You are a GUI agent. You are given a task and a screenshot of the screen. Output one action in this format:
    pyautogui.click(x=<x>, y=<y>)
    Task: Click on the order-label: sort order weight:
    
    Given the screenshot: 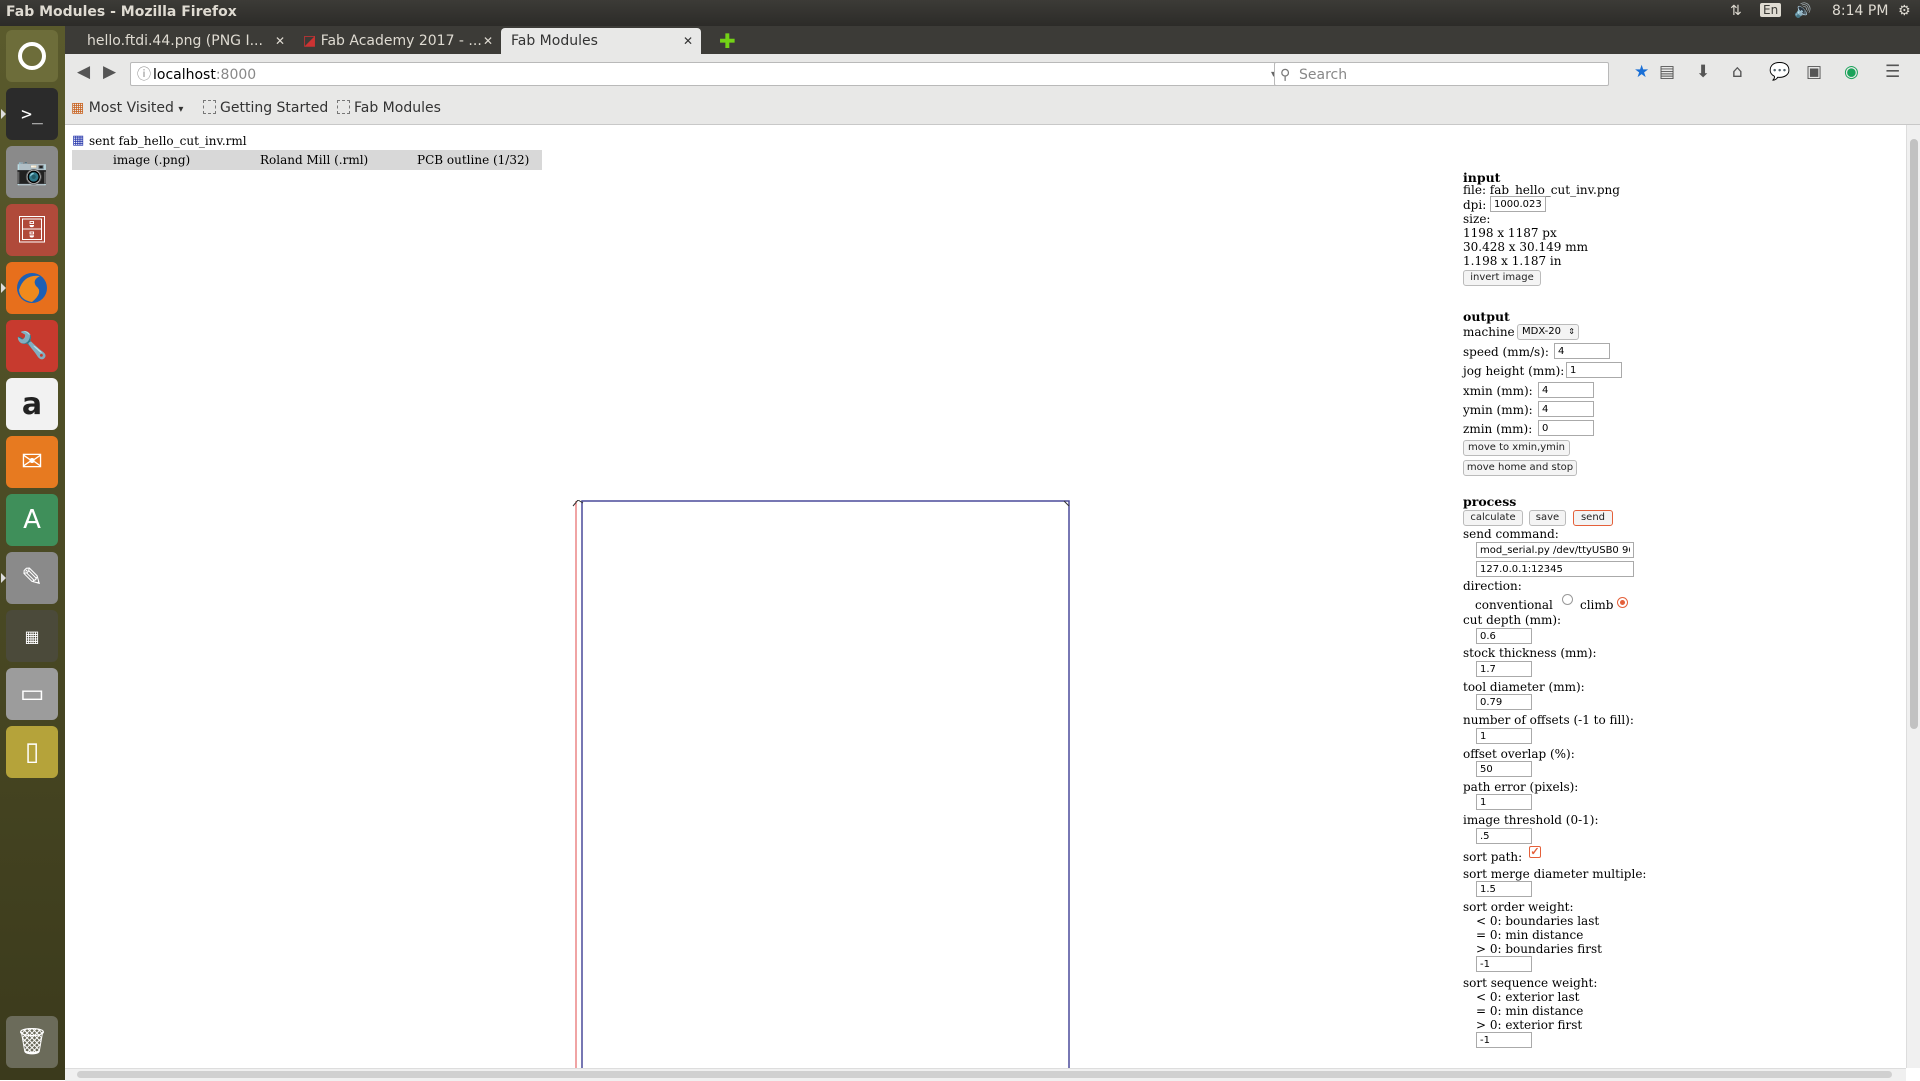 What is the action you would take?
    pyautogui.click(x=1518, y=907)
    